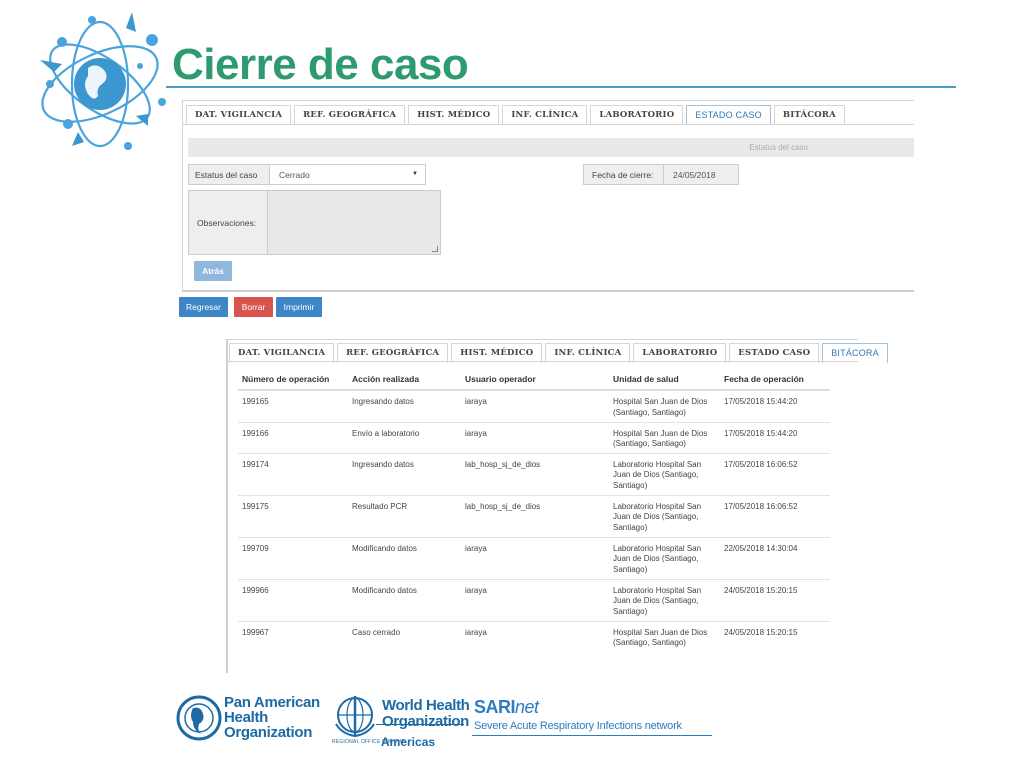 The image size is (1024, 768). Describe the element at coordinates (272, 702) in the screenshot. I see `paho-name-line: Pan American` at that location.